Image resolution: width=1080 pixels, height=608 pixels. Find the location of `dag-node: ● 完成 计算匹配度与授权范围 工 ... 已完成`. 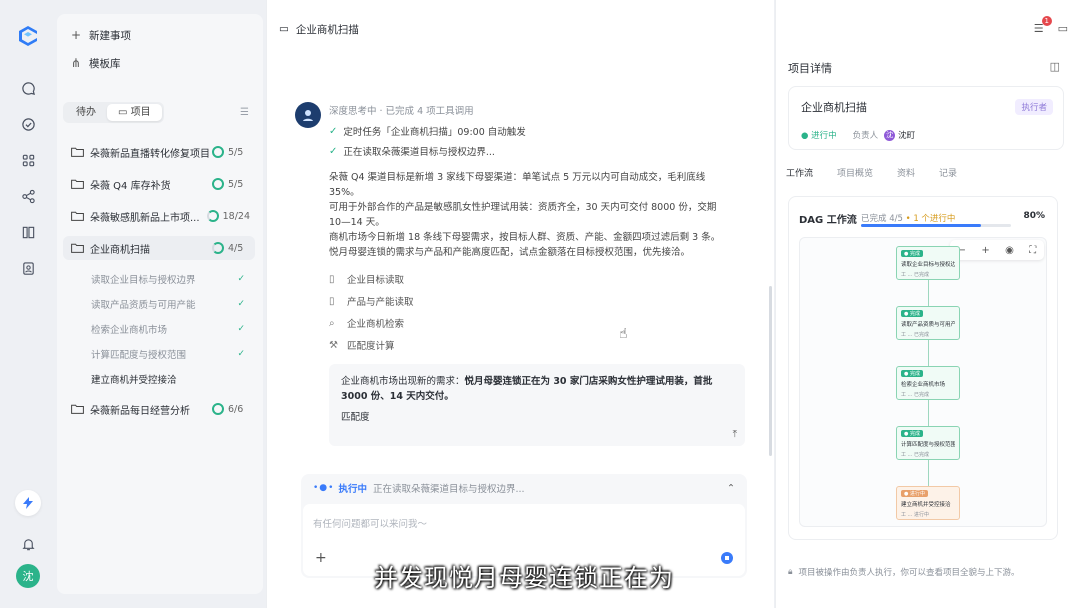

dag-node: ● 完成 计算匹配度与授权范围 工 ... 已完成 is located at coordinates (928, 443).